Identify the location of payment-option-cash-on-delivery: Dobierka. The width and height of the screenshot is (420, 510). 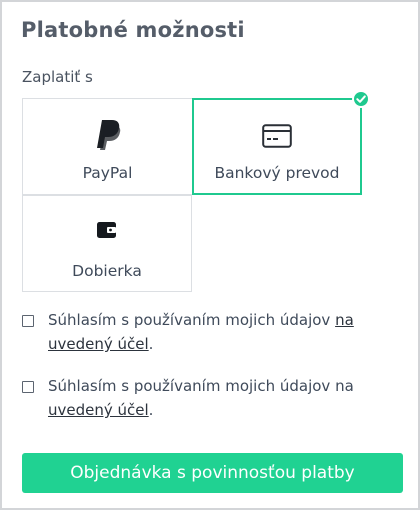
(107, 243).